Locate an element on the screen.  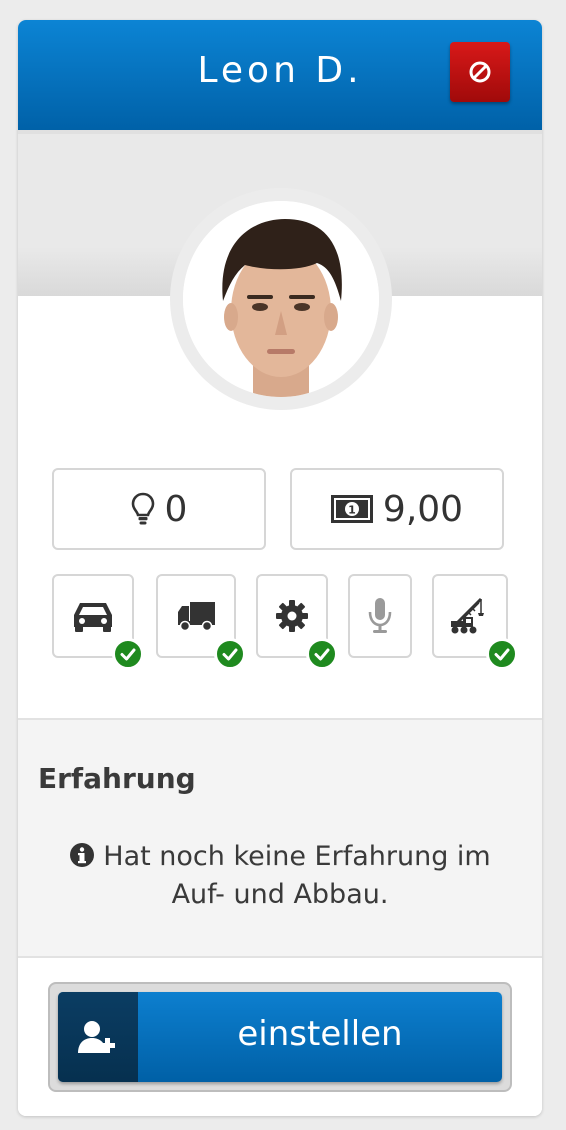
experience-title: Erfahrung is located at coordinates (117, 778).